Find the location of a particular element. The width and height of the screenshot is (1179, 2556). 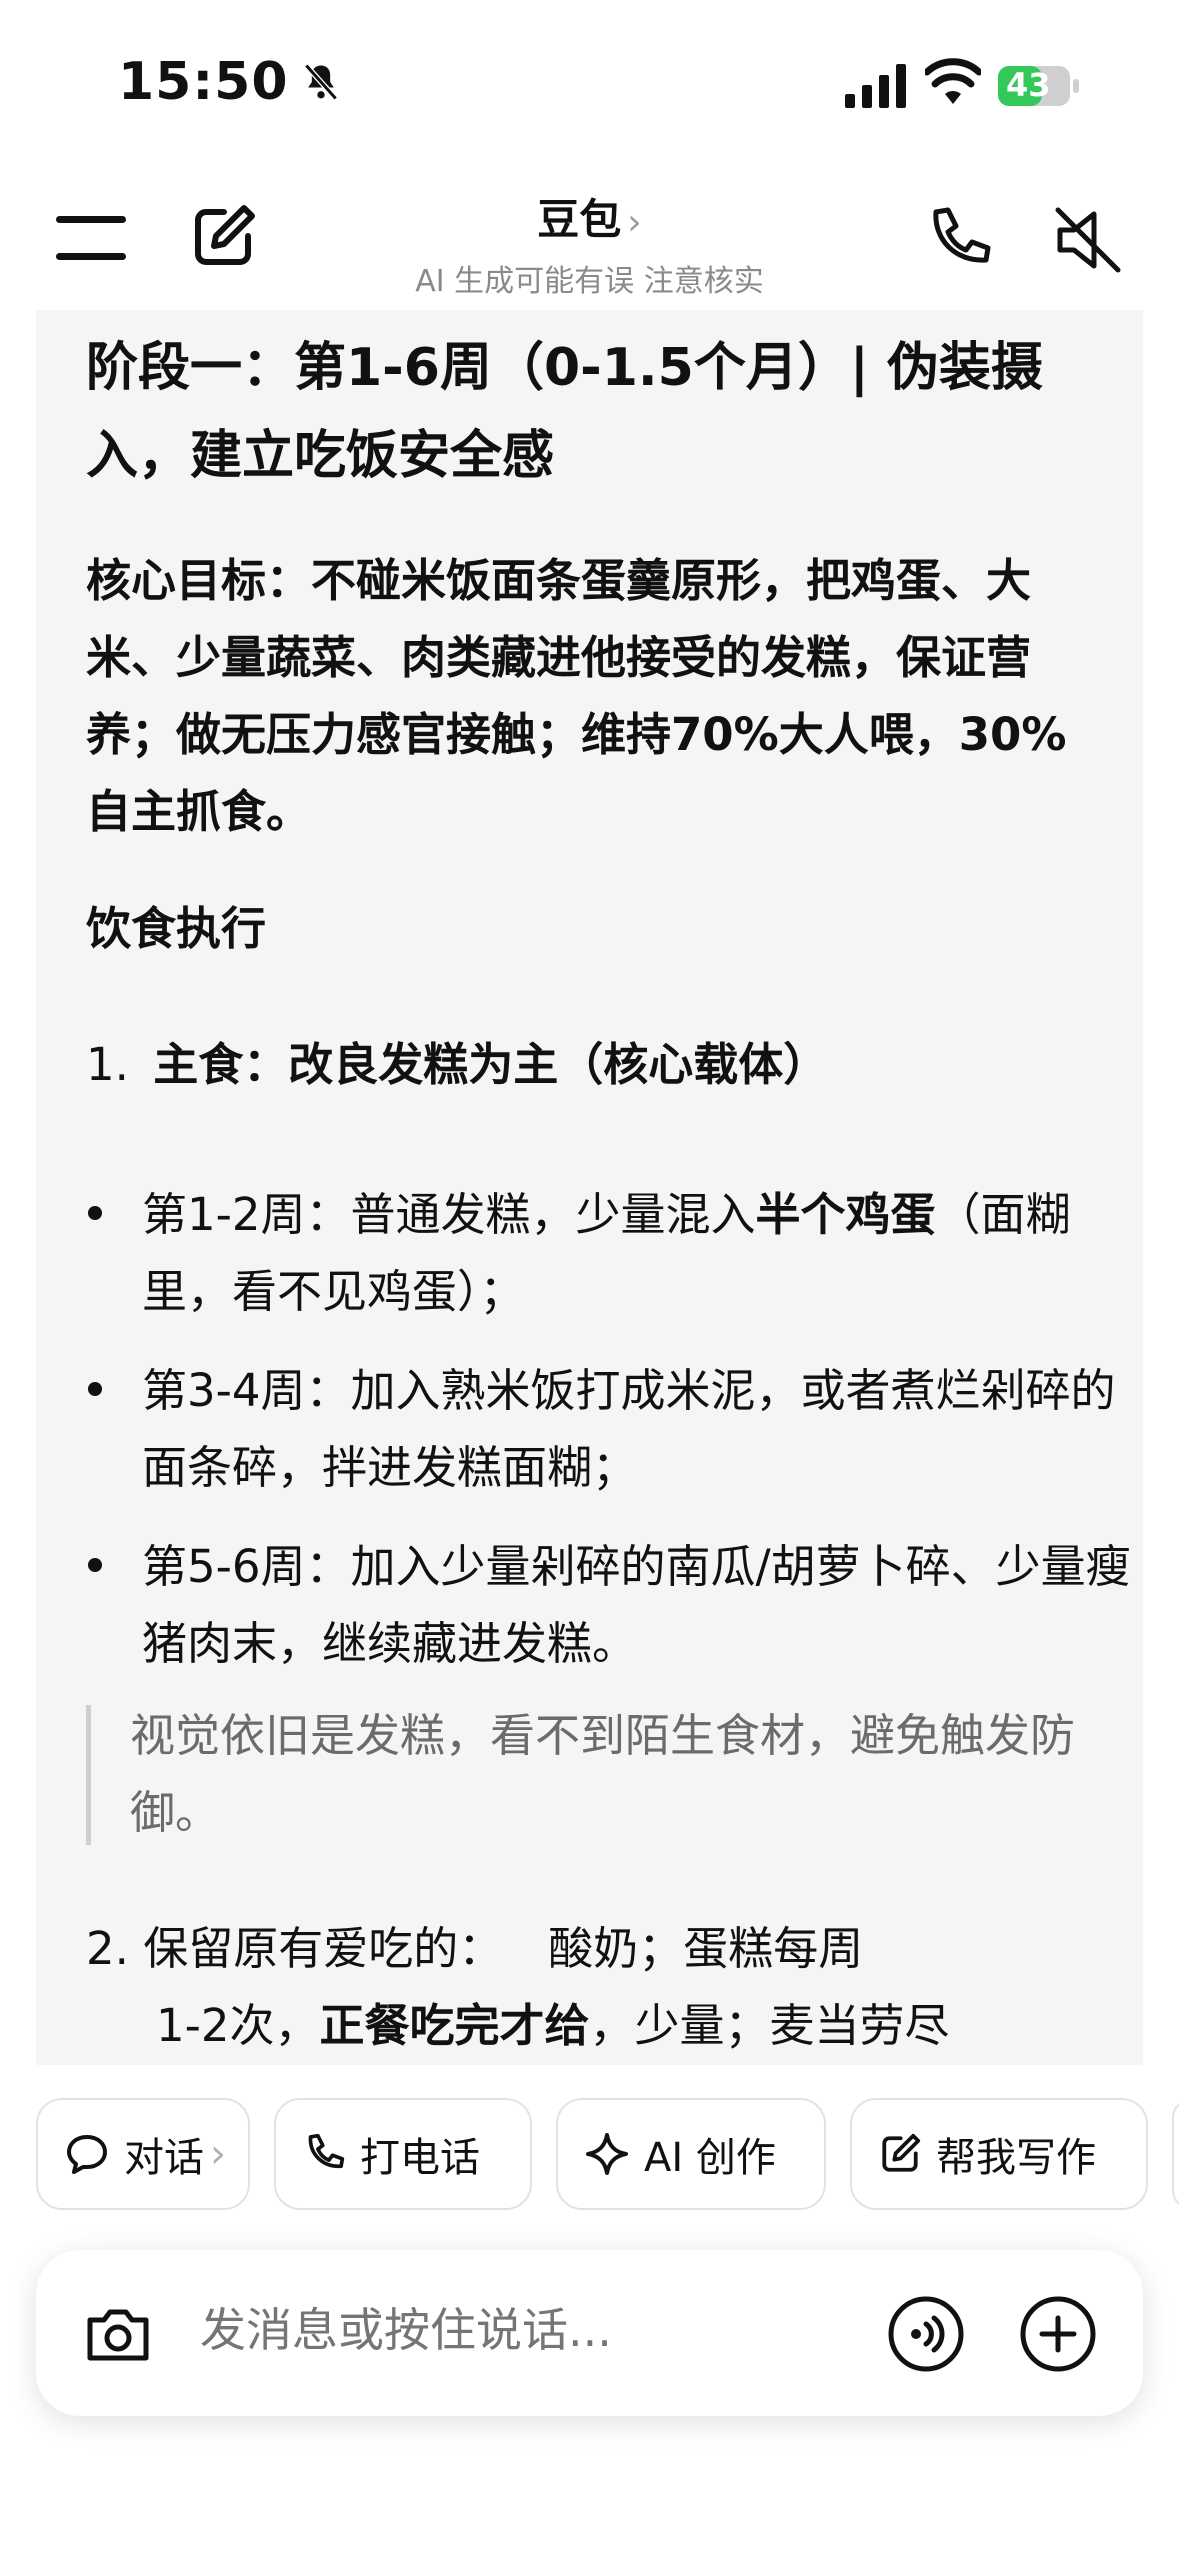

chip-label: 对话 is located at coordinates (164, 2158).